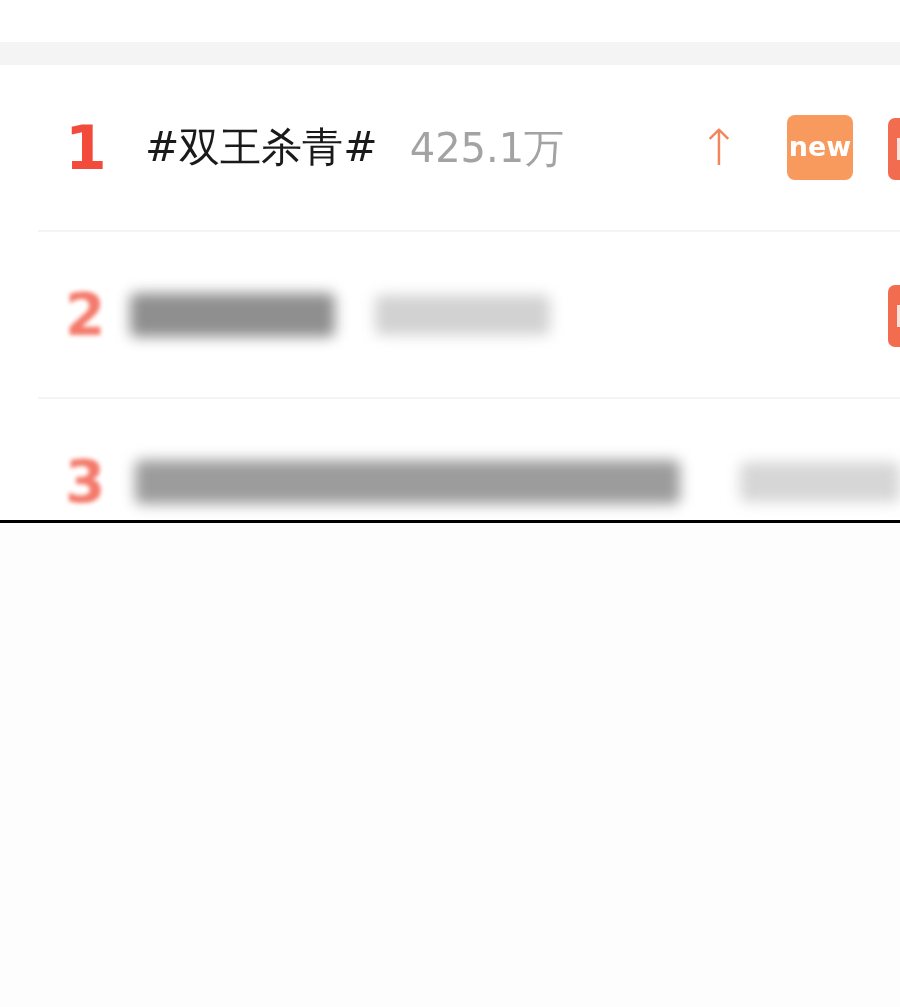 The image size is (900, 1007). What do you see at coordinates (86, 147) in the screenshot?
I see `rank-number: 1` at bounding box center [86, 147].